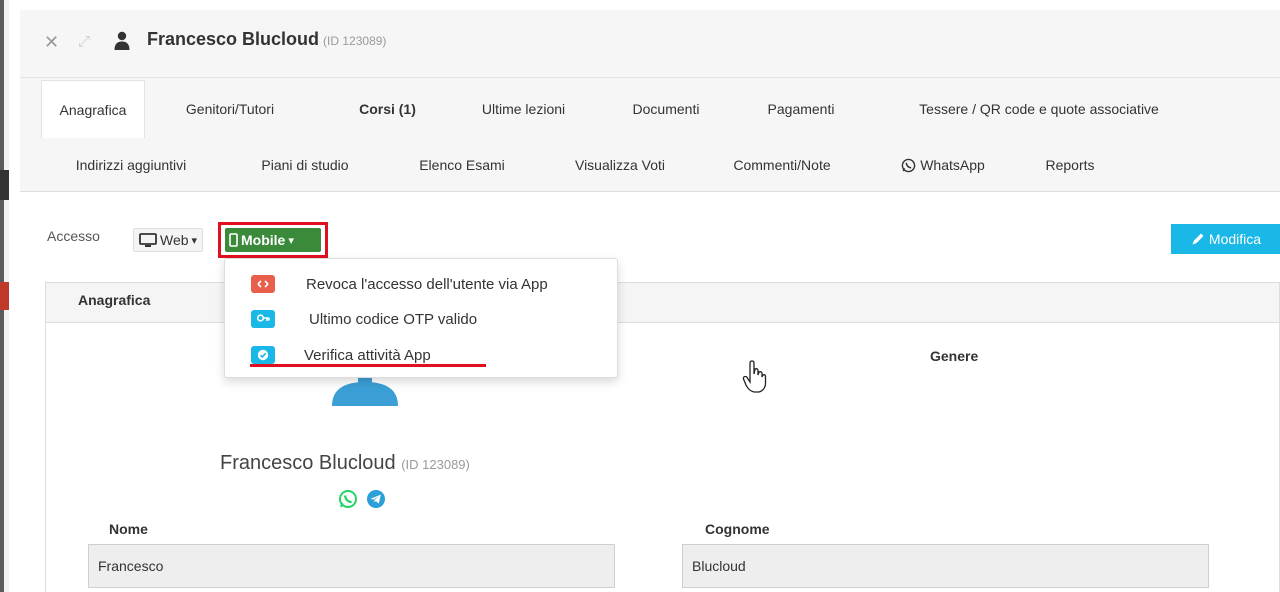 The height and width of the screenshot is (592, 1280). What do you see at coordinates (263, 319) in the screenshot?
I see `key-icon` at bounding box center [263, 319].